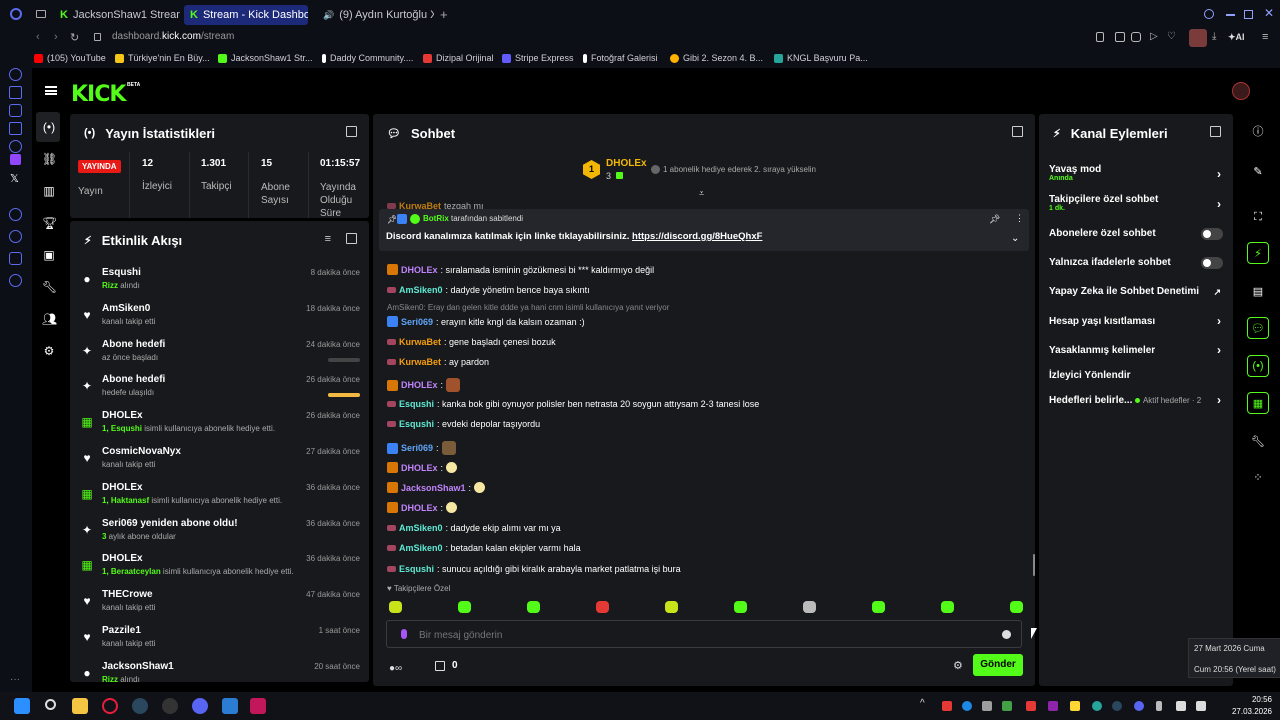 This screenshot has height=720, width=1280. Describe the element at coordinates (1181, 706) in the screenshot. I see `network-icon` at that location.